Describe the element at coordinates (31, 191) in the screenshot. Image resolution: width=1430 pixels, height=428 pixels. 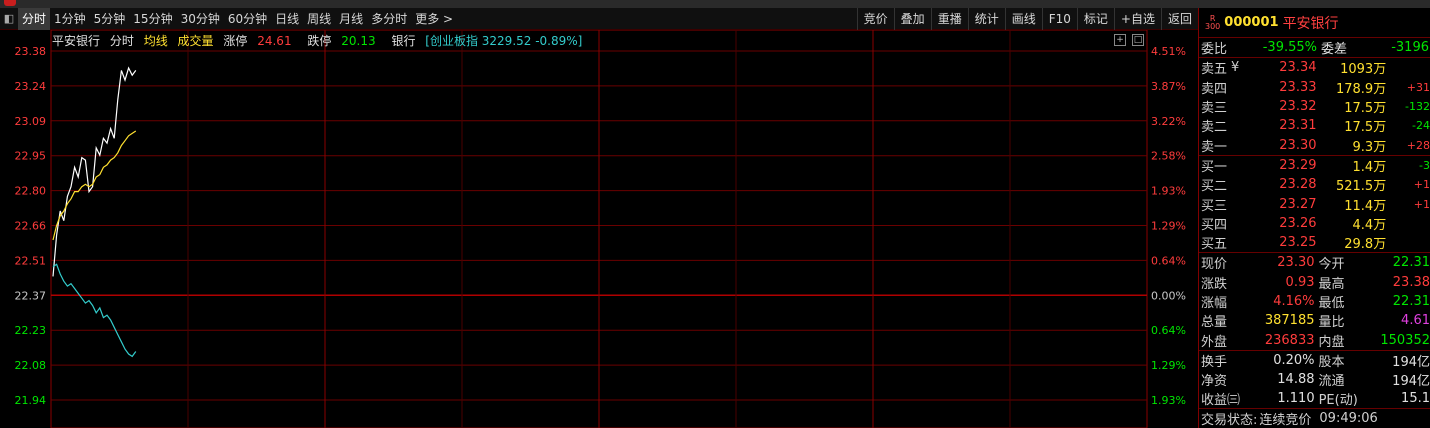
I see `y-tick-label: 22.80` at that location.